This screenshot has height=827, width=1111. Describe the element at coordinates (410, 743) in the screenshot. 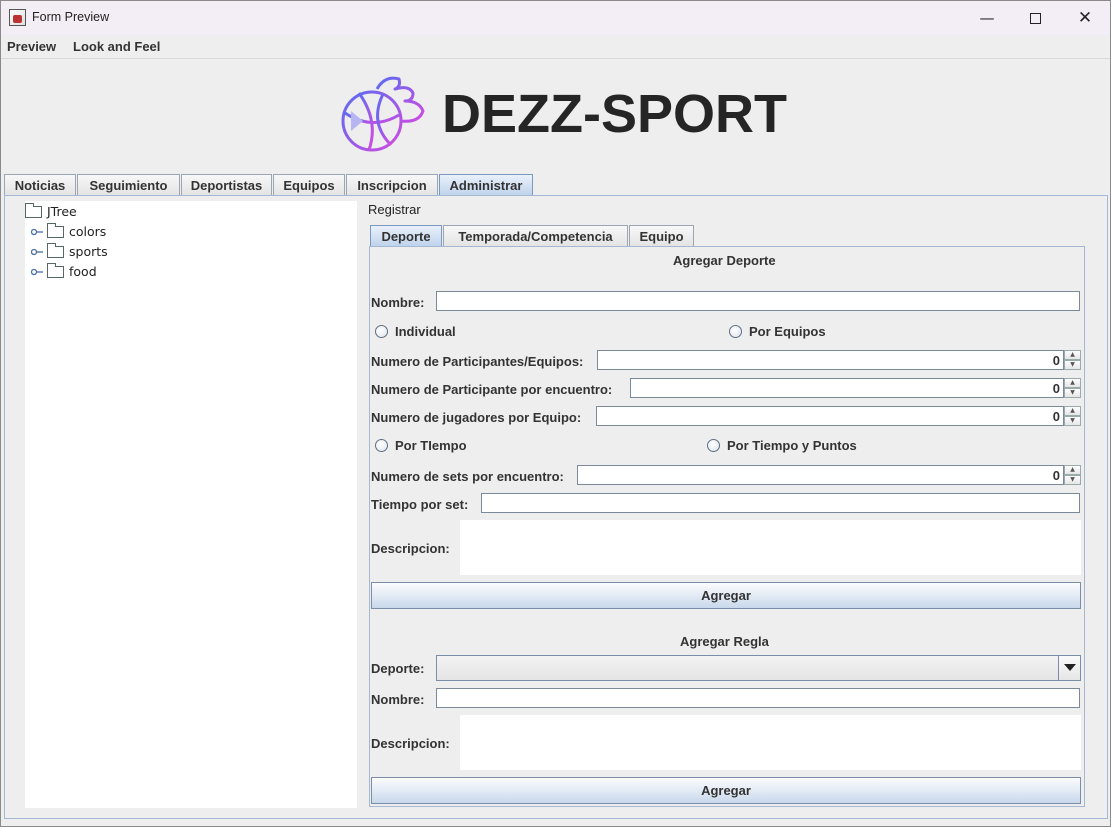

I see `regla-descripcion-label: Descripcion:` at that location.